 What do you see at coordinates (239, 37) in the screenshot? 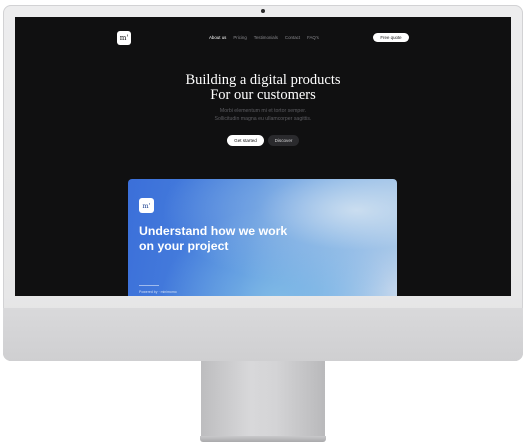
I see `nav-item-pricing: Pricing` at bounding box center [239, 37].